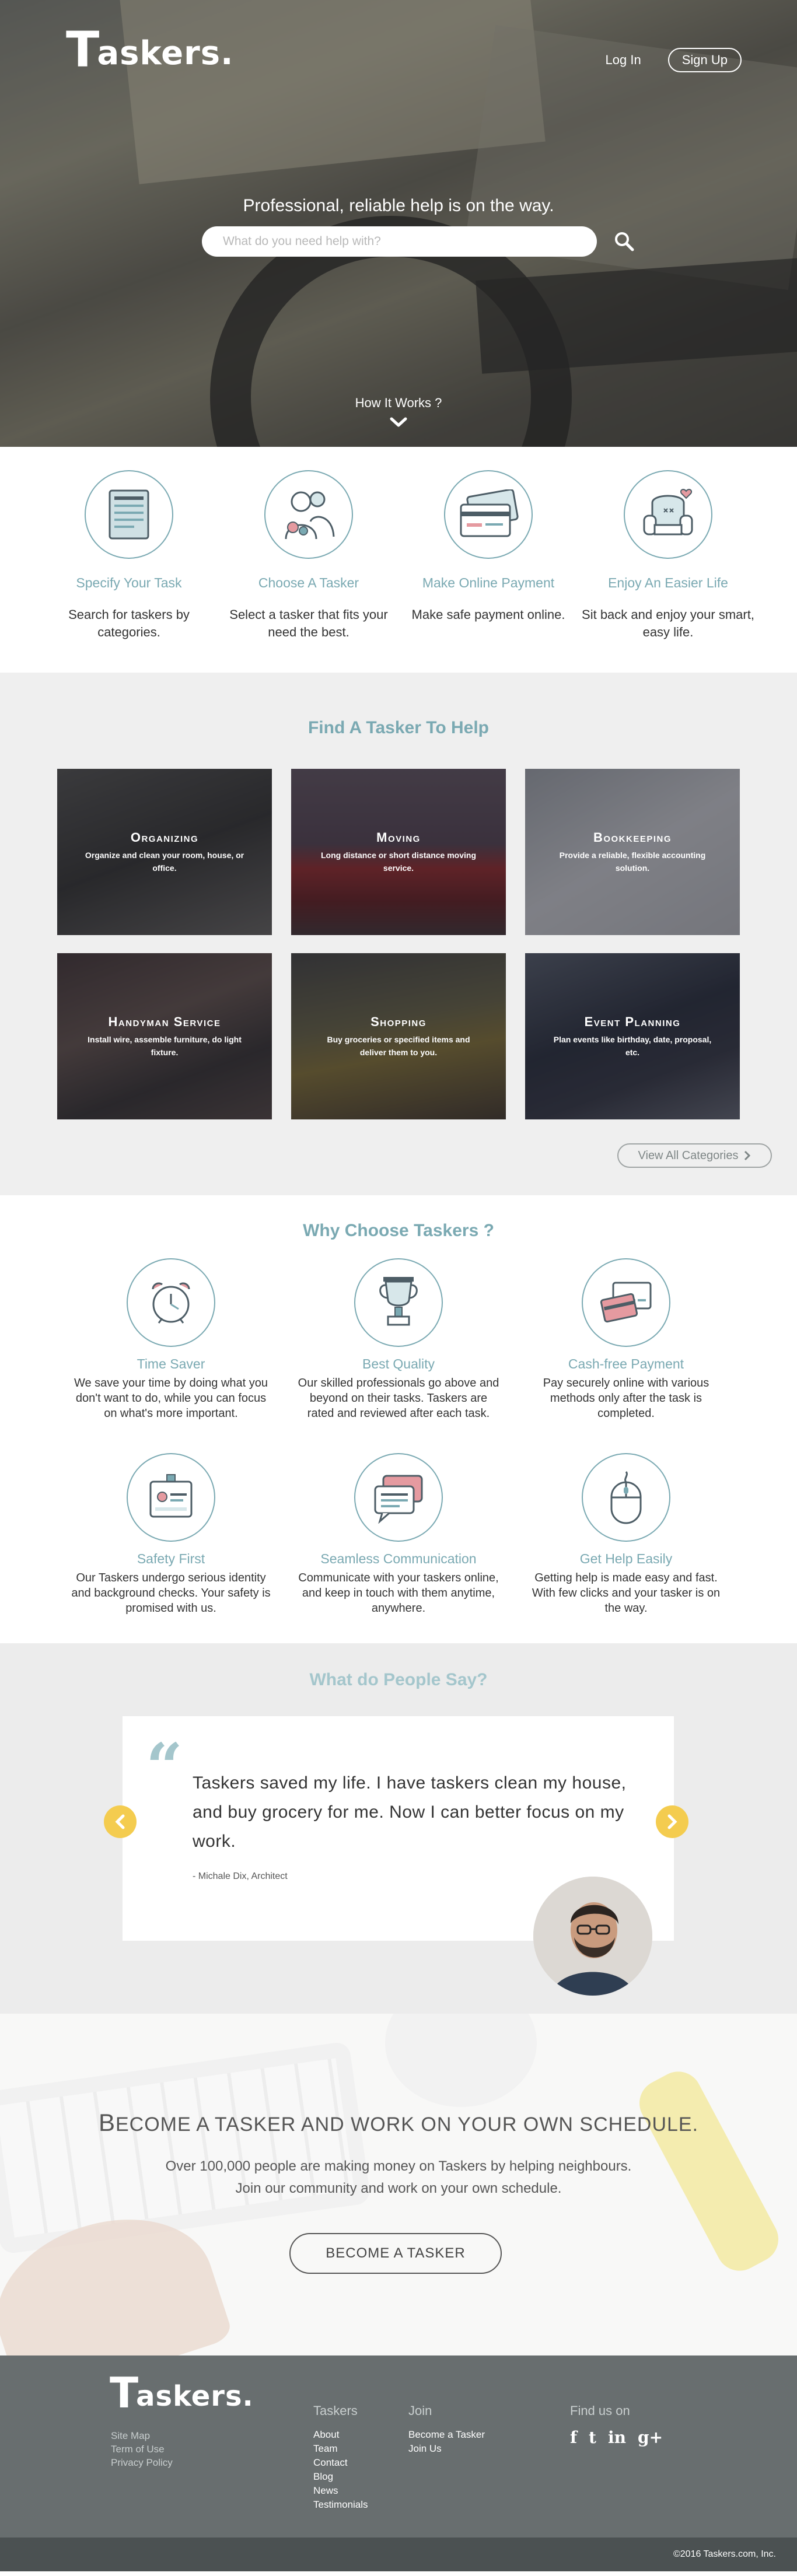  Describe the element at coordinates (704, 60) in the screenshot. I see `signup-button: Sign Up` at that location.